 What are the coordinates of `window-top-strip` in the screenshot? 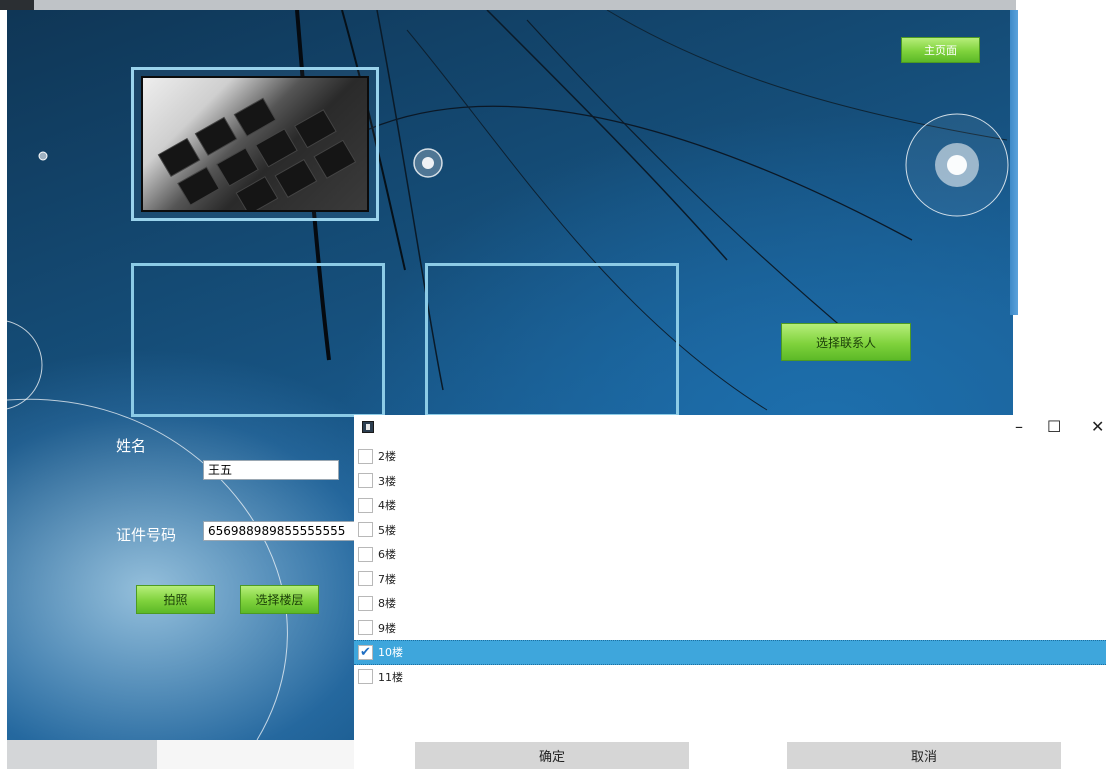 It's located at (508, 5).